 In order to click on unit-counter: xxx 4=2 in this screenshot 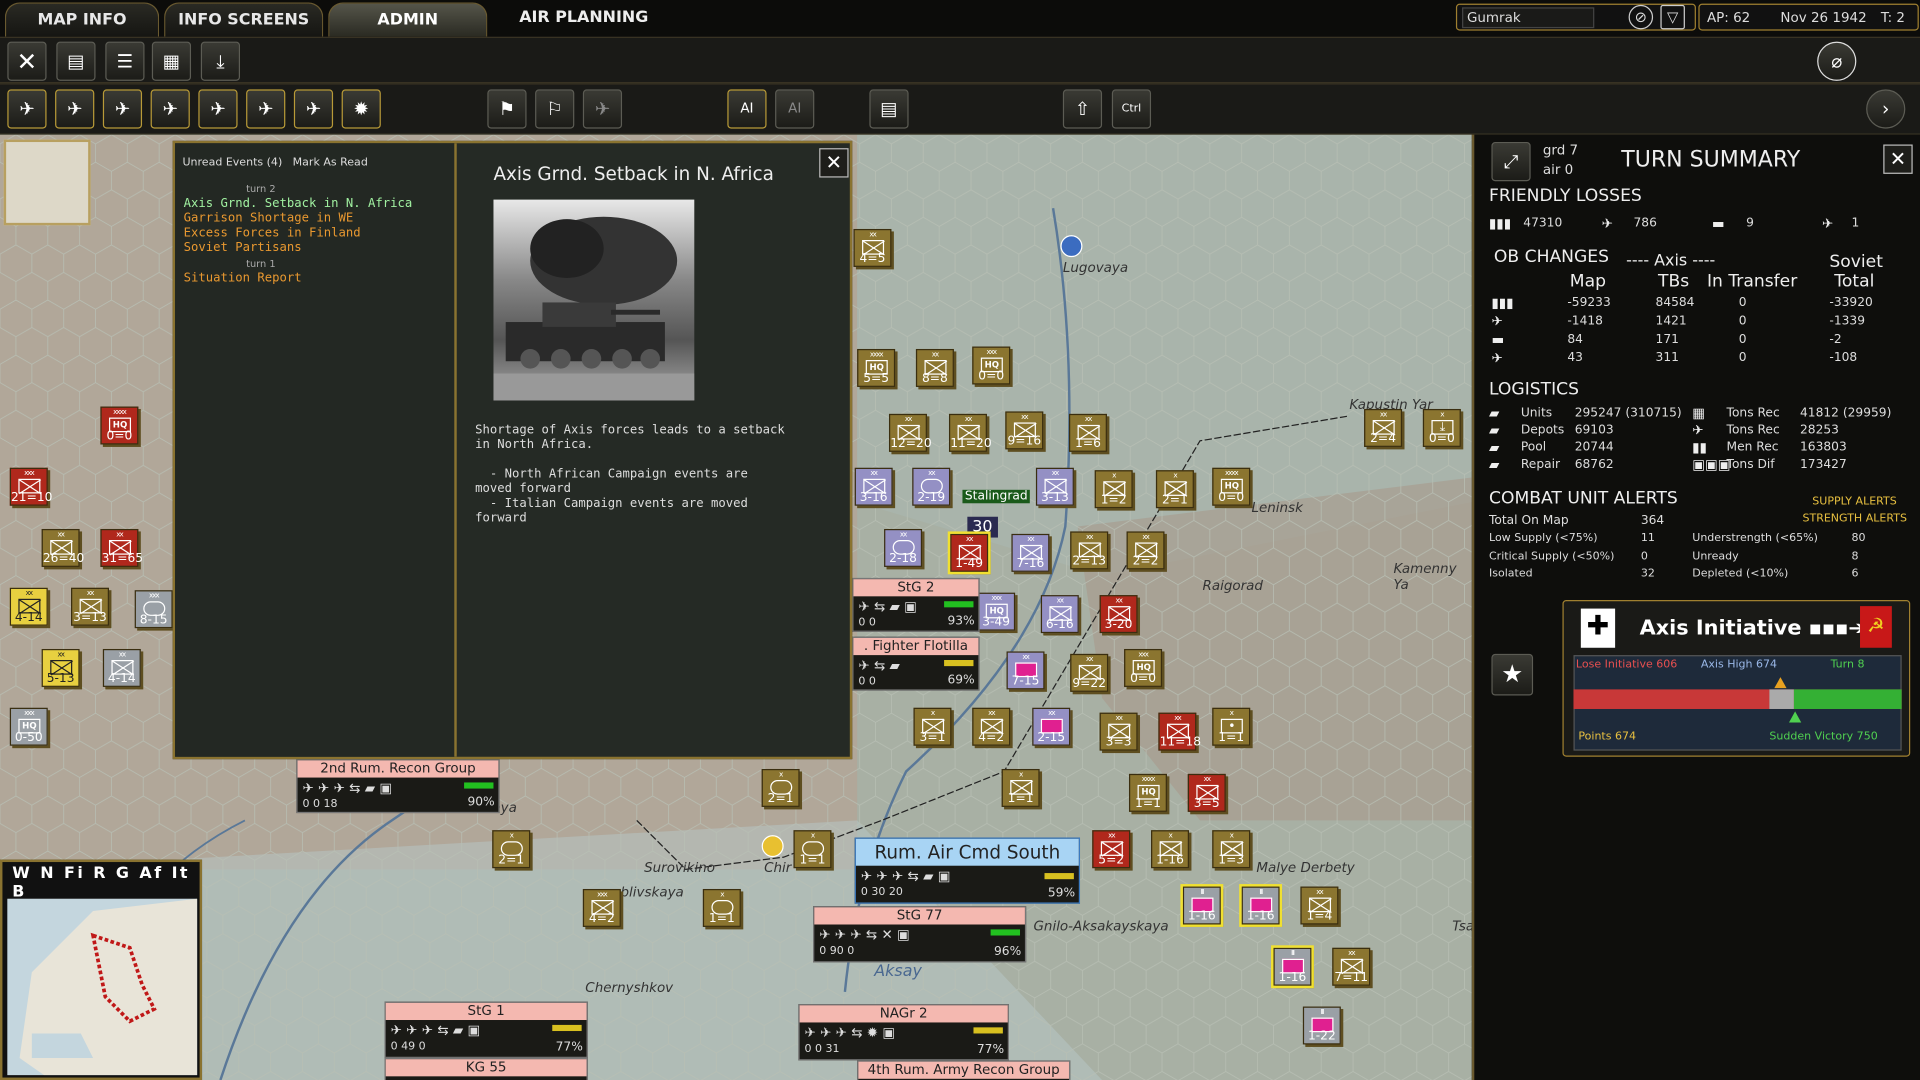, I will do `click(601, 907)`.